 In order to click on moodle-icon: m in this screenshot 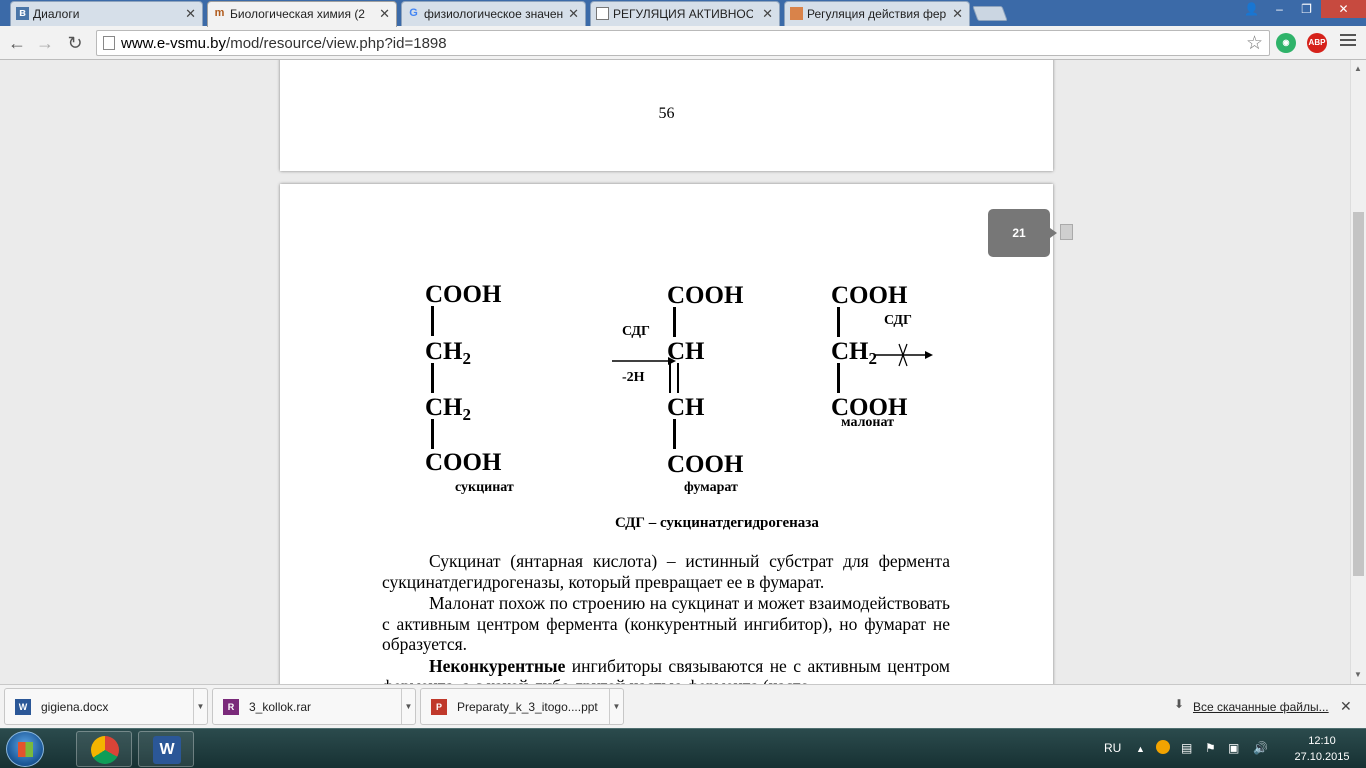, I will do `click(219, 13)`.